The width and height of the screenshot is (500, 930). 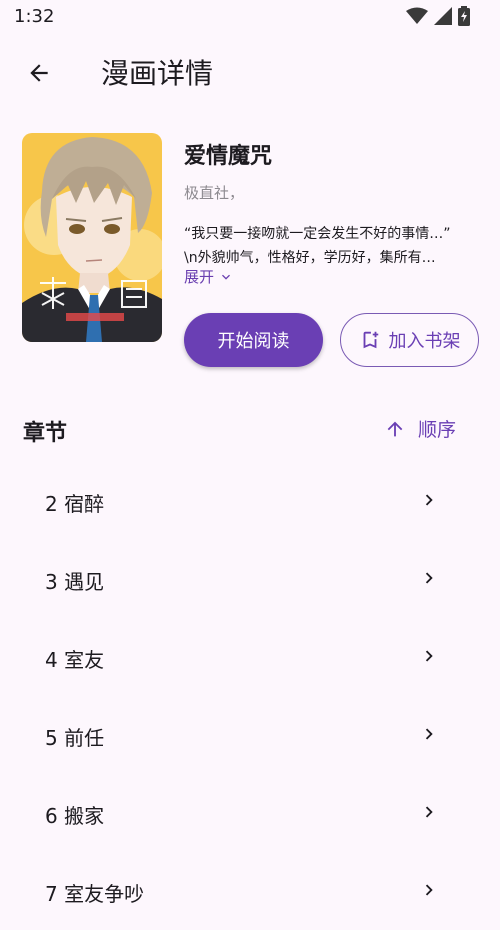 What do you see at coordinates (395, 428) in the screenshot?
I see `arrow-up-icon` at bounding box center [395, 428].